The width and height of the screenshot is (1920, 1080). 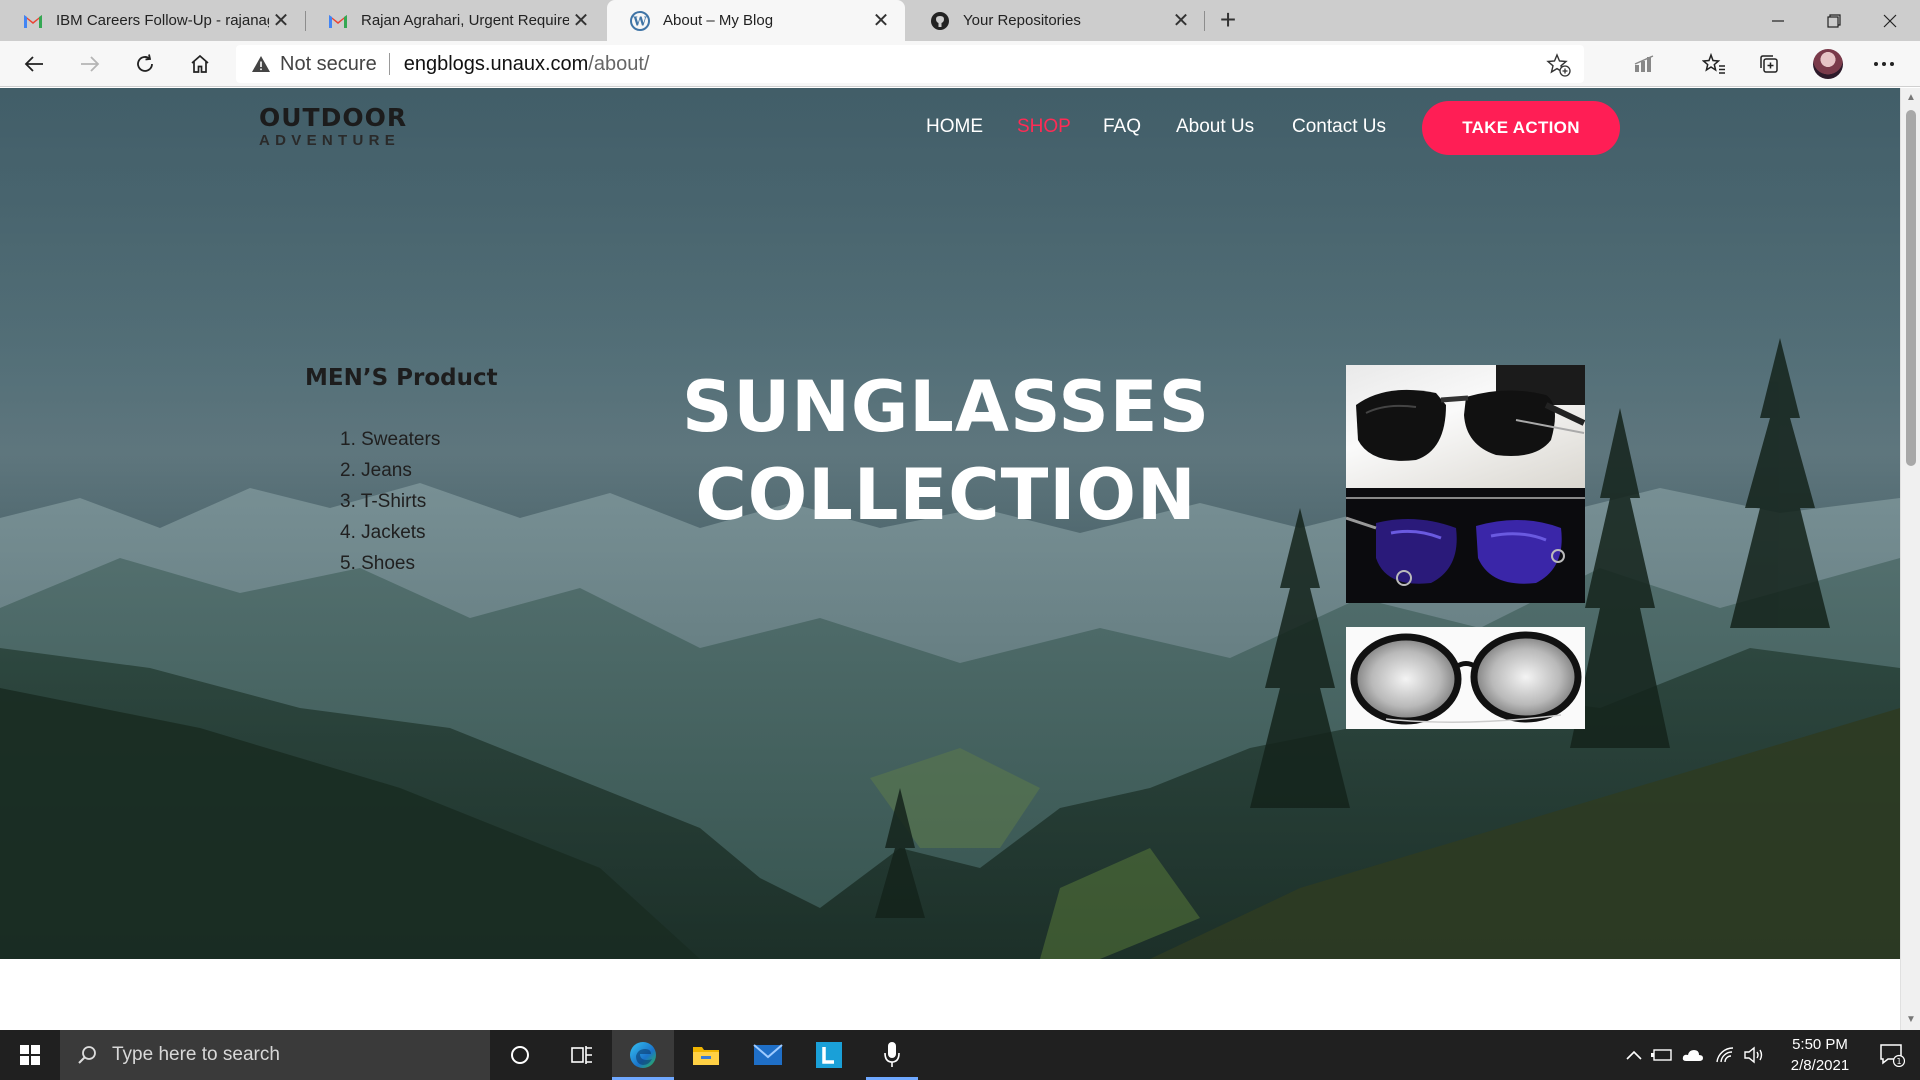 I want to click on forward-button, so click(x=90, y=64).